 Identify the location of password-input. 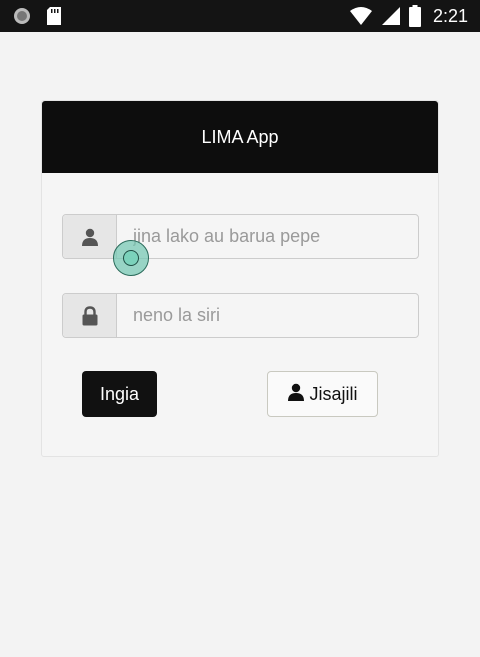
(267, 315).